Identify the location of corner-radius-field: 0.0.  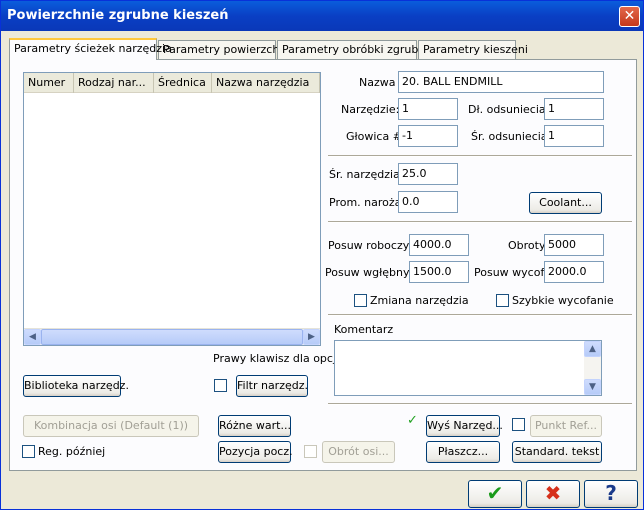
(428, 202).